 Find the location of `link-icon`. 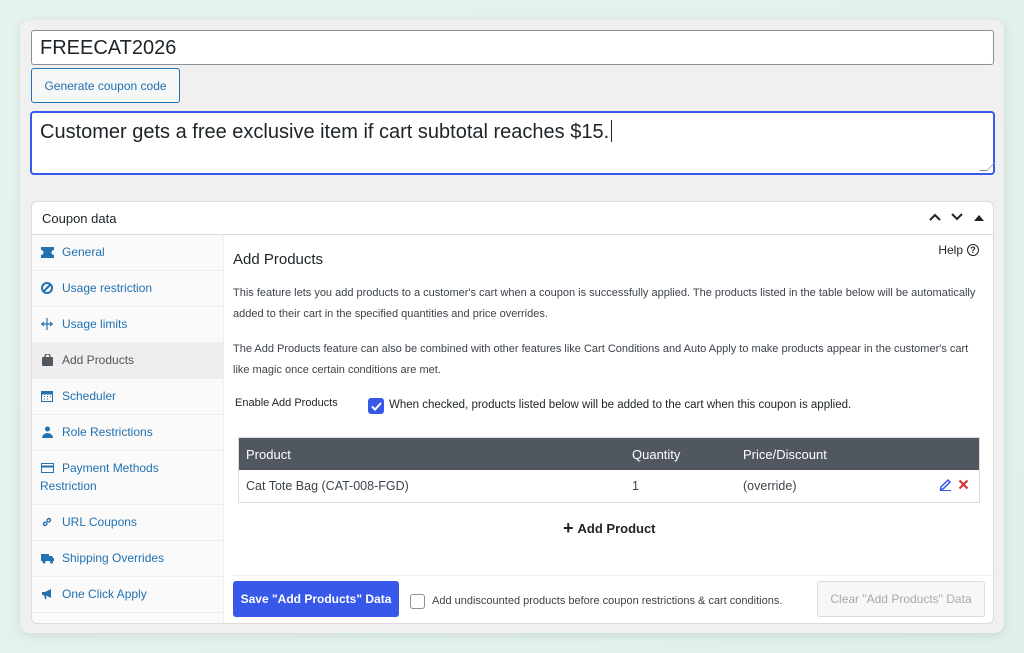

link-icon is located at coordinates (47, 522).